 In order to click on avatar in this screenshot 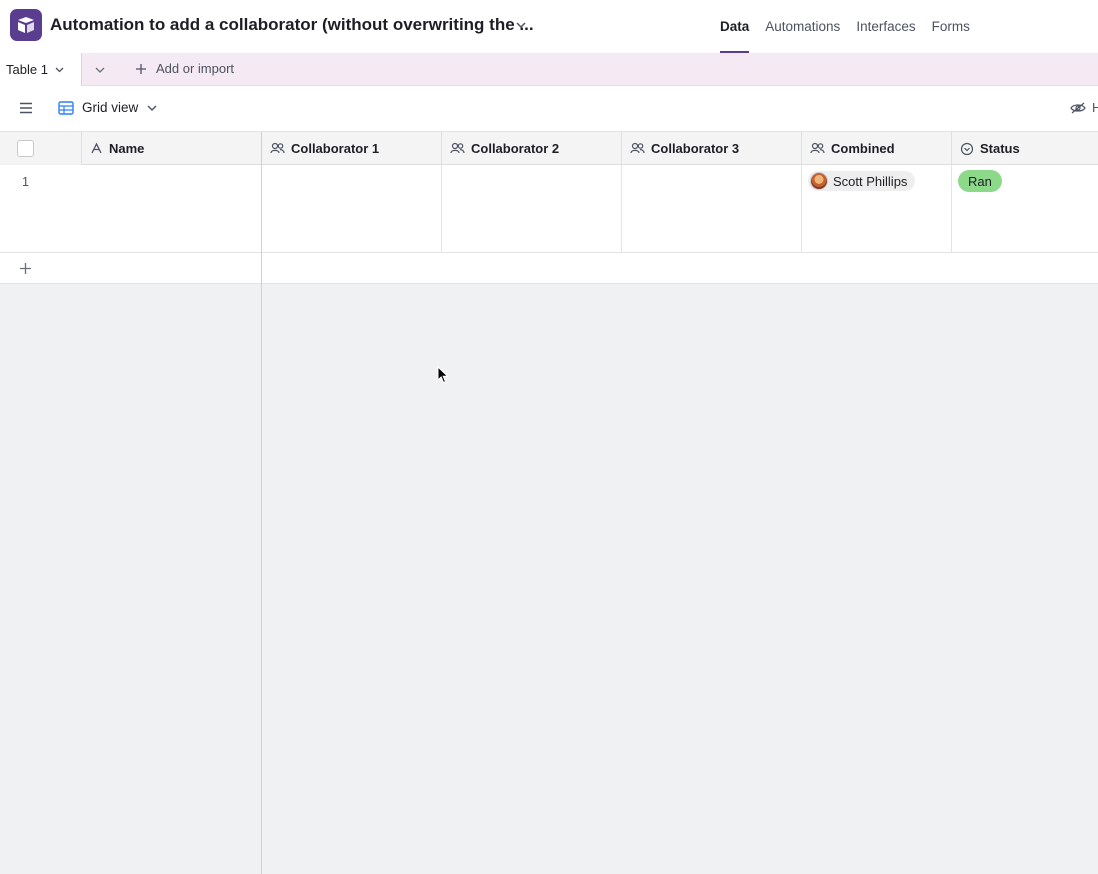, I will do `click(819, 181)`.